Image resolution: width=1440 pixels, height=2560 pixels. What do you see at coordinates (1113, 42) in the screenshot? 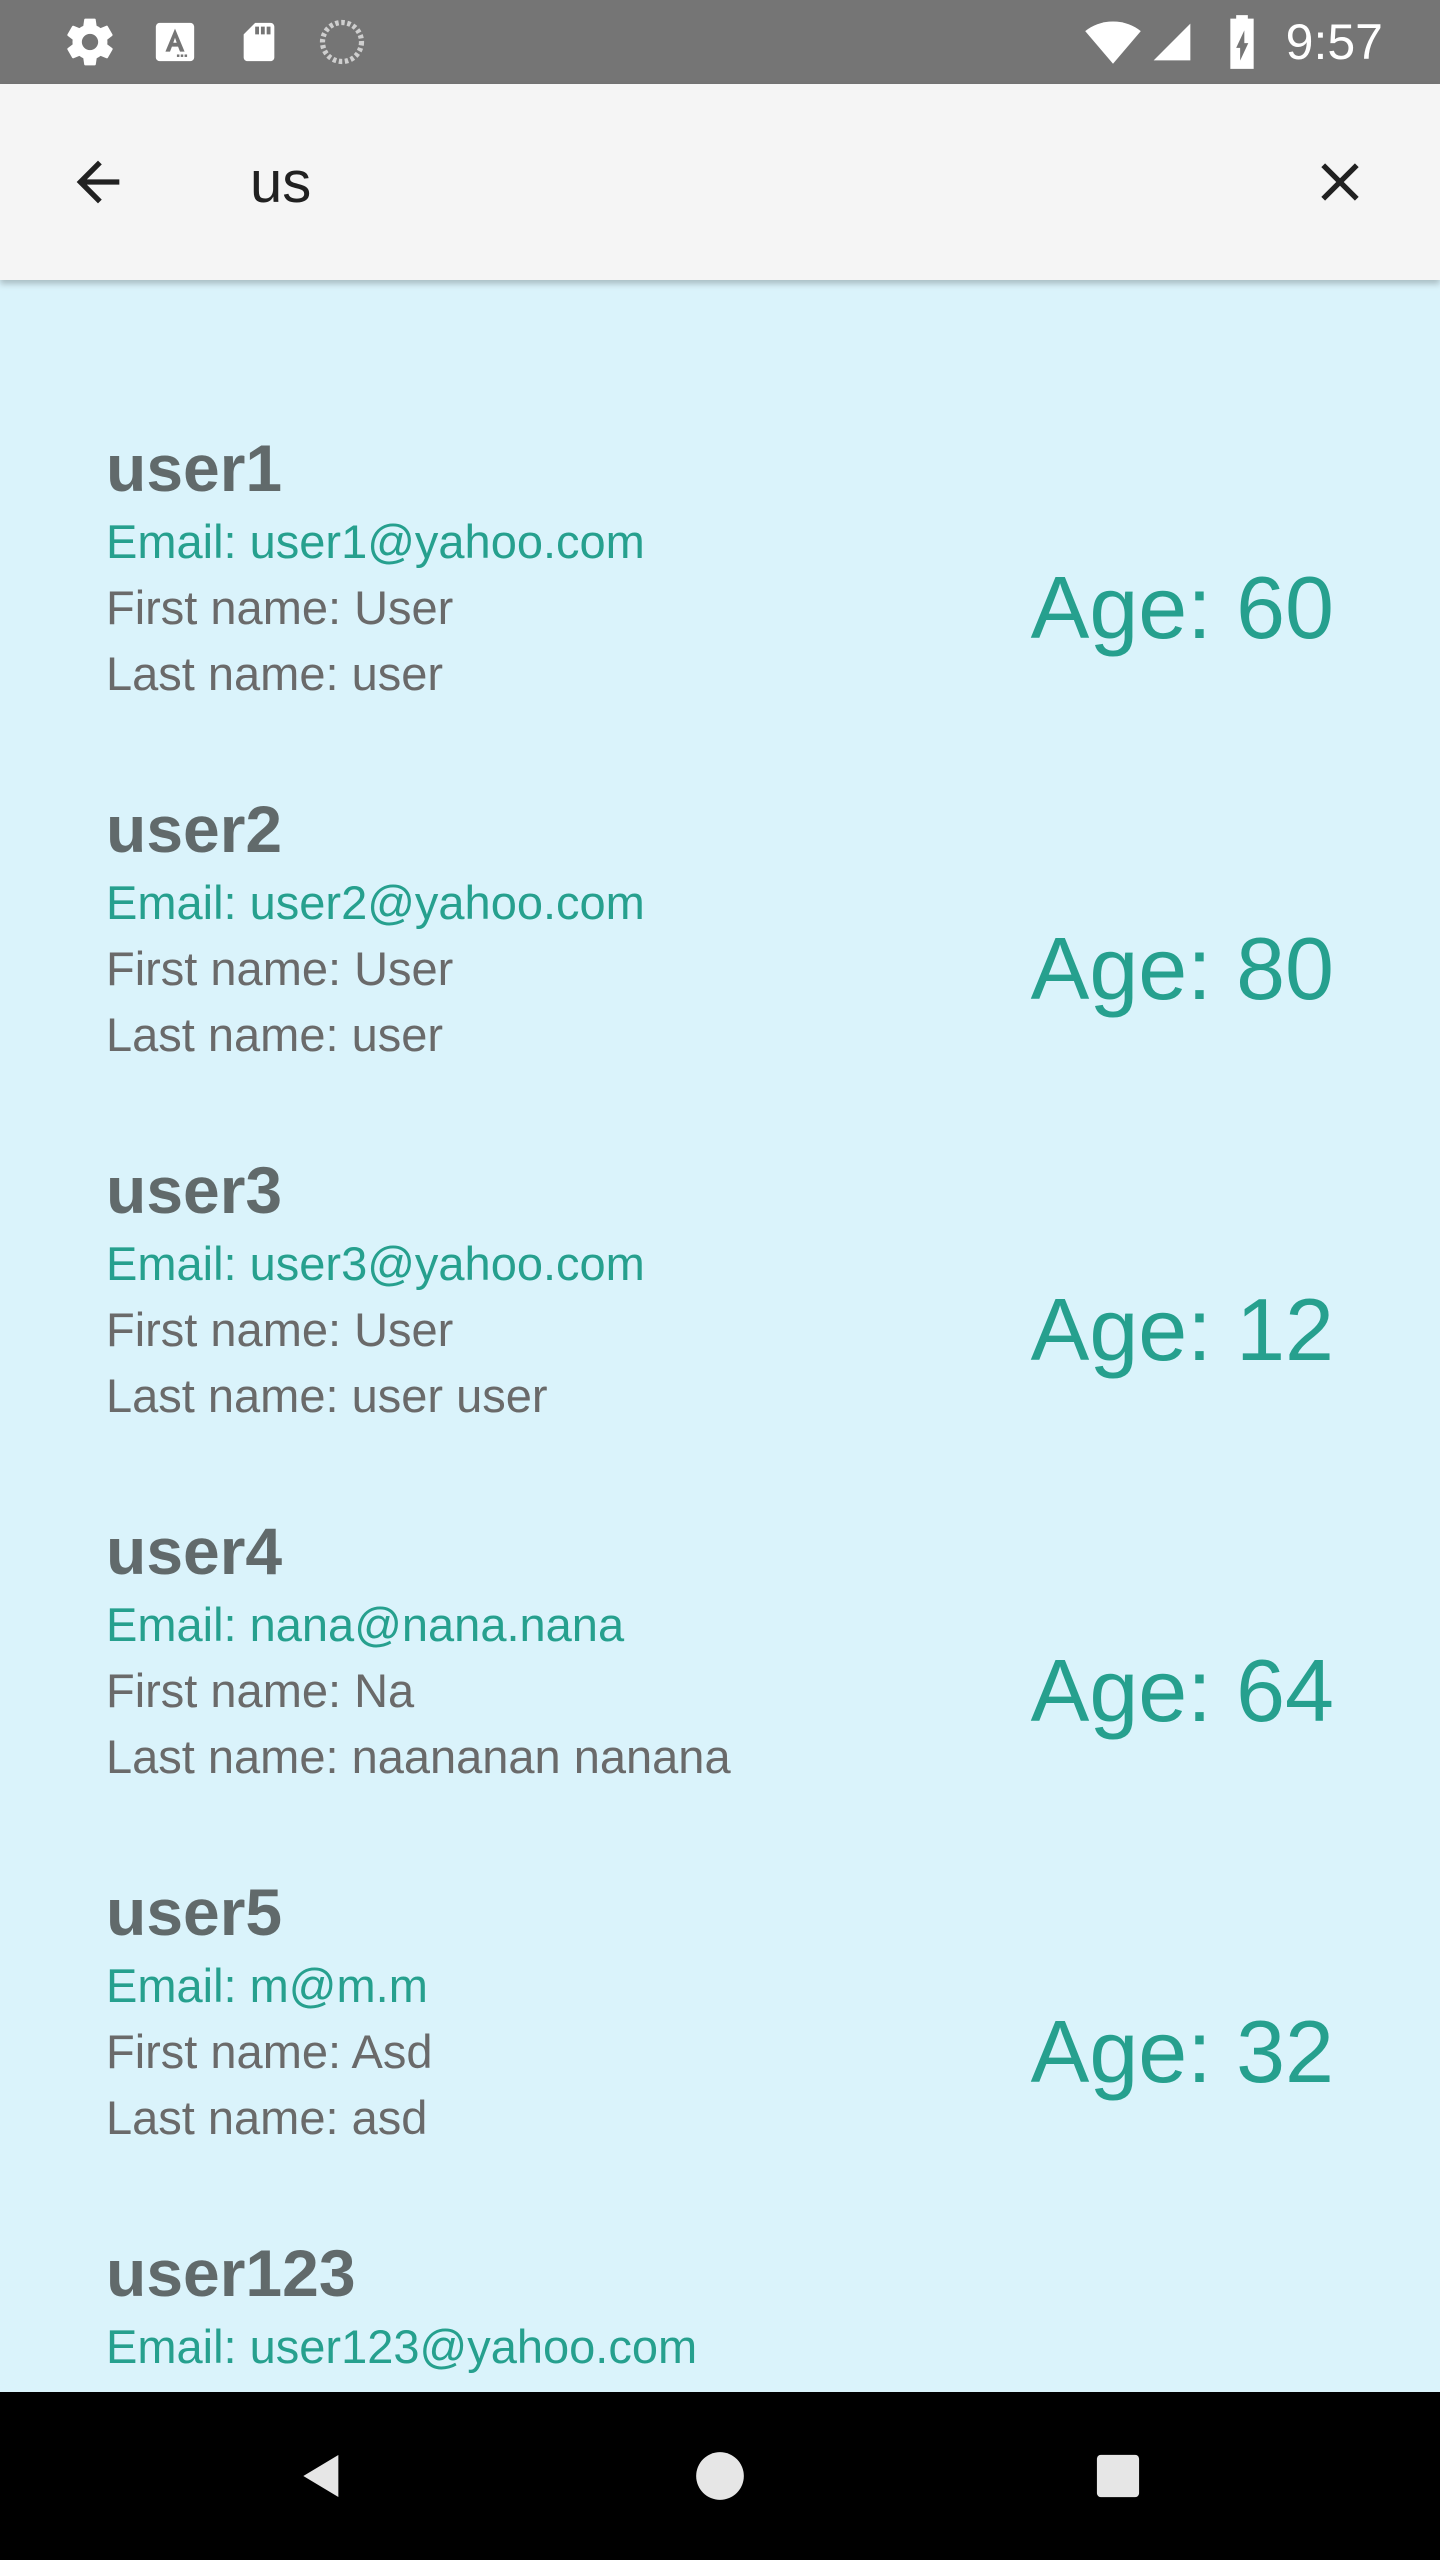
I see `wifi-icon` at bounding box center [1113, 42].